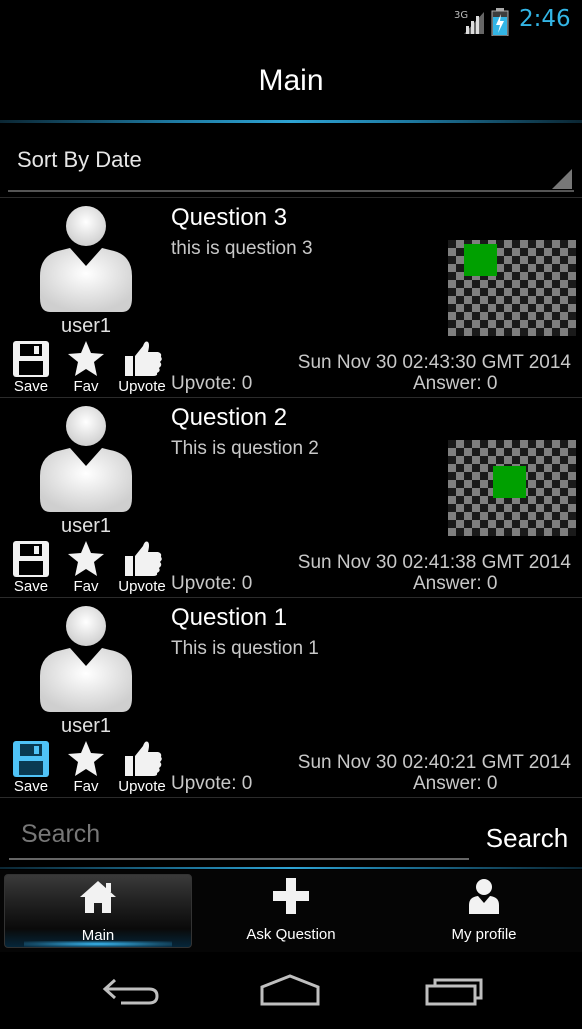 The height and width of the screenshot is (1029, 582). What do you see at coordinates (291, 121) in the screenshot?
I see `title-divider` at bounding box center [291, 121].